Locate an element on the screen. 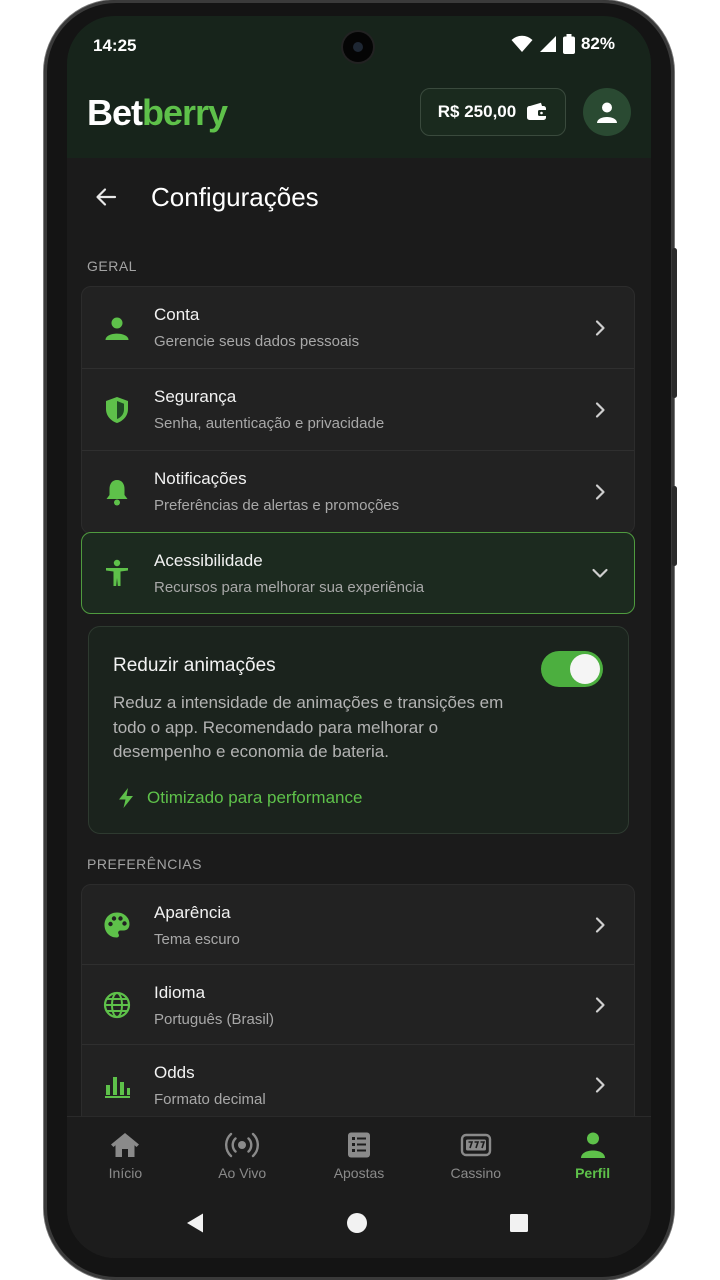 This screenshot has height=1280, width=720. avatar is located at coordinates (607, 112).